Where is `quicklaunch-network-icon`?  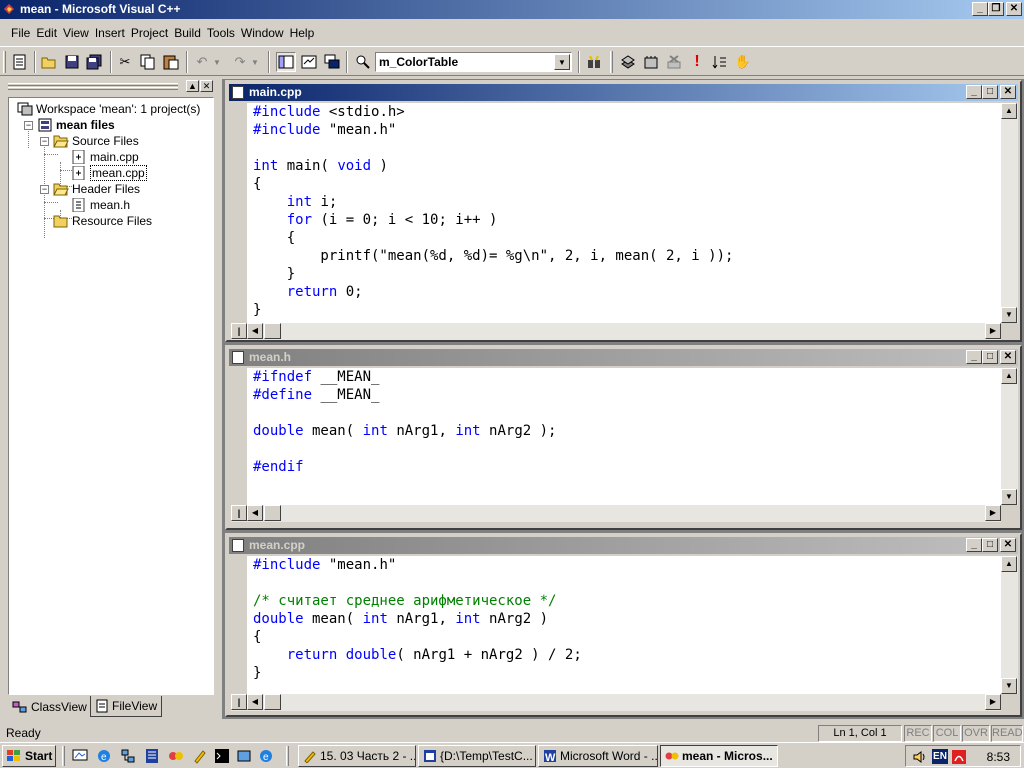
quicklaunch-network-icon is located at coordinates (128, 756).